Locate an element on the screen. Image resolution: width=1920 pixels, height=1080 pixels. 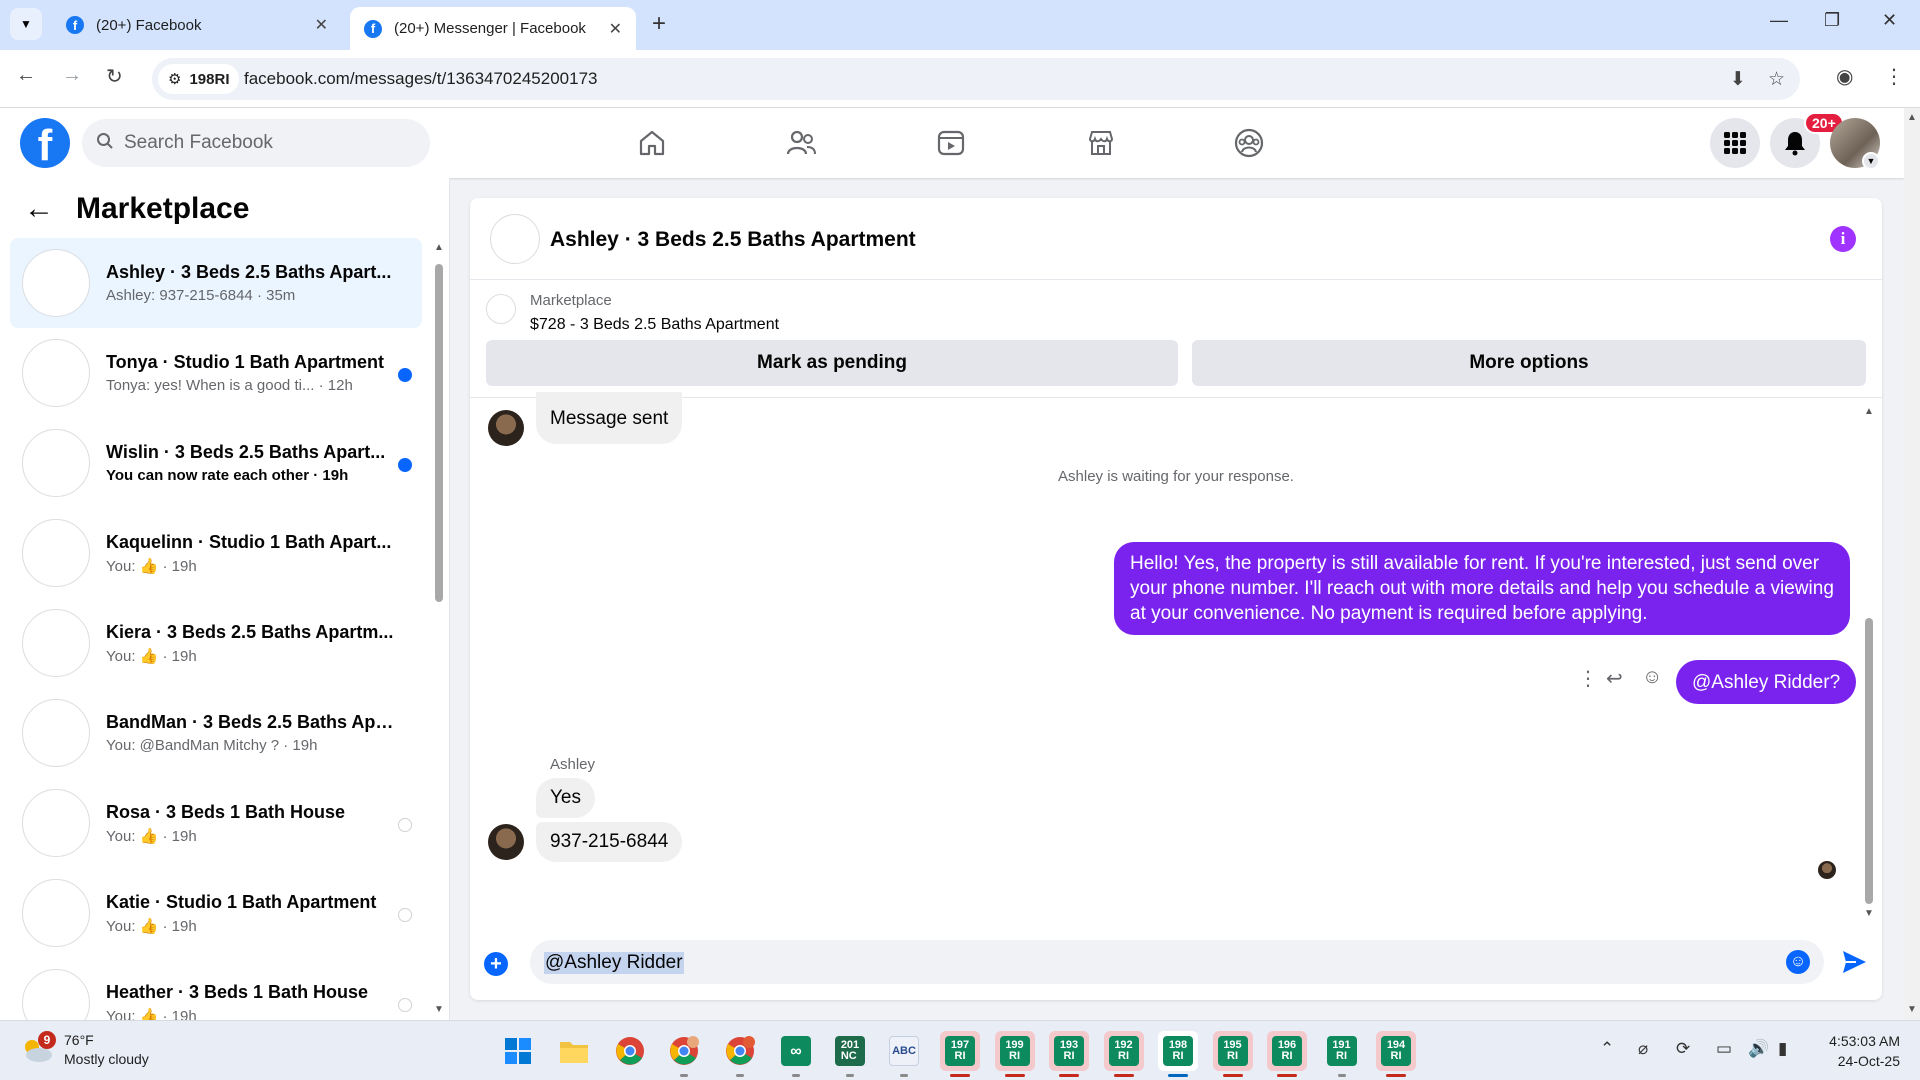
taskbar-app-201nc: 201 NC is located at coordinates (850, 1054).